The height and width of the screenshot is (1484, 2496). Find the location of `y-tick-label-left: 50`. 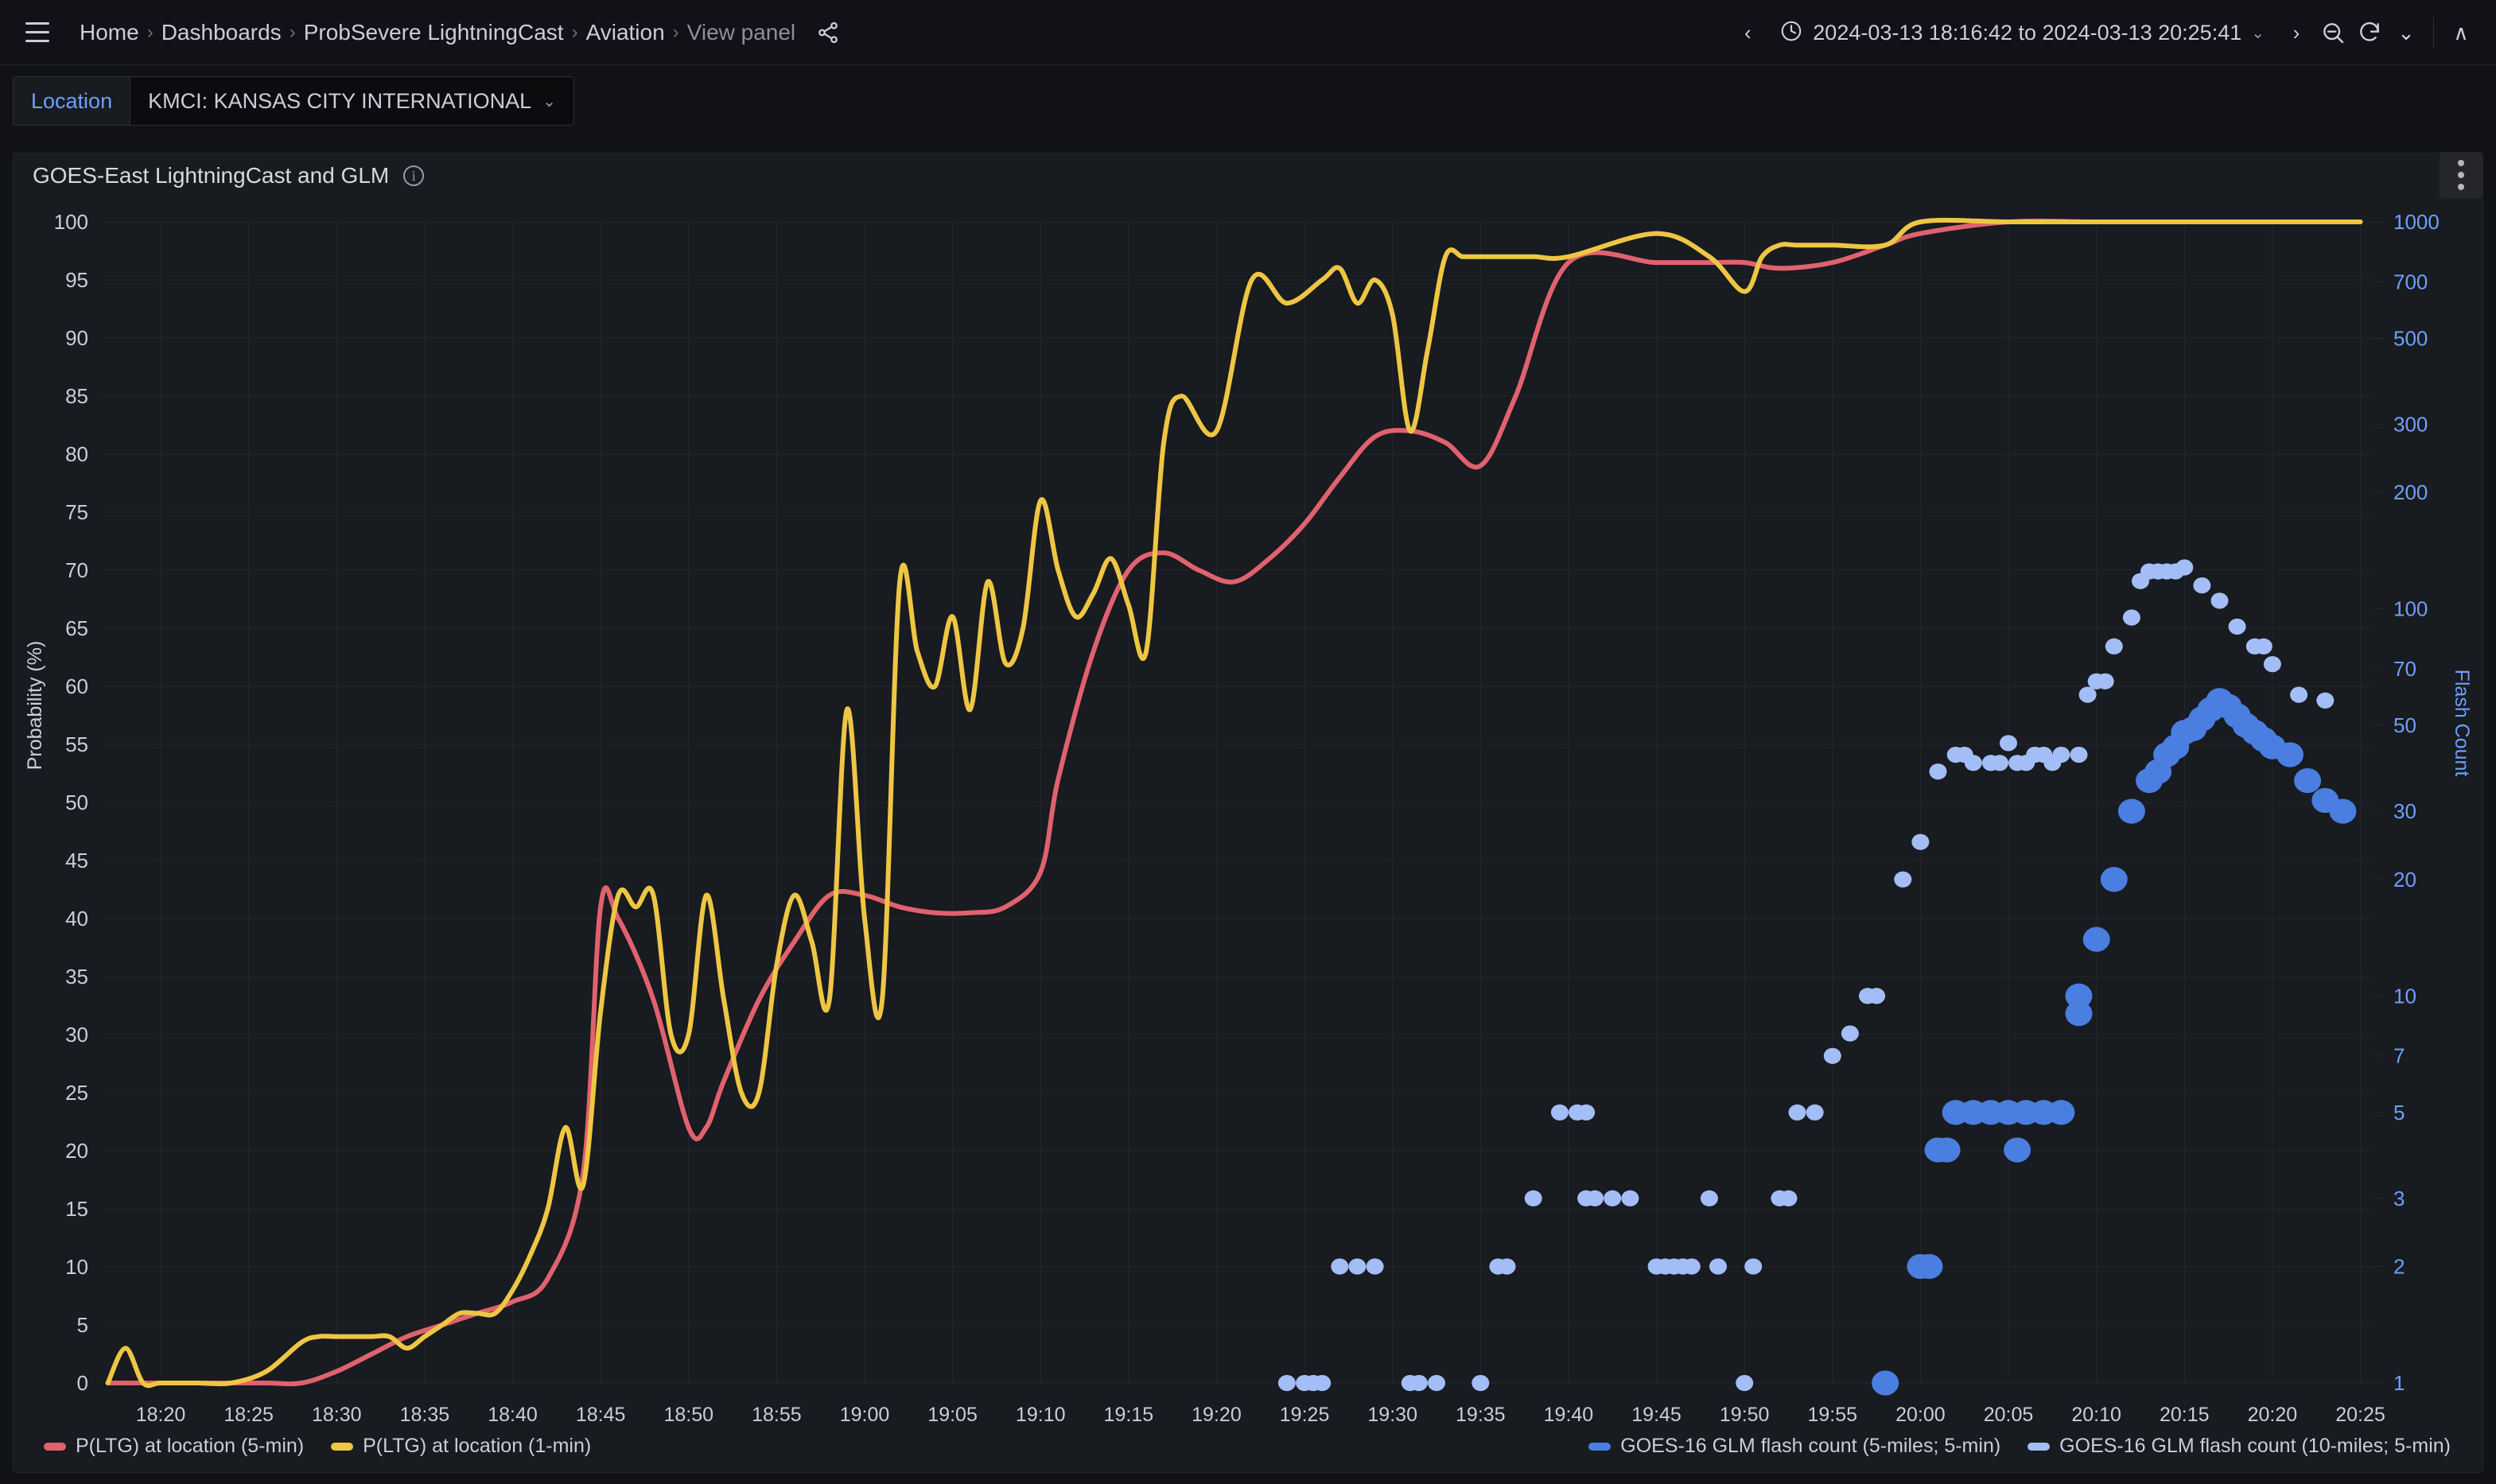

y-tick-label-left: 50 is located at coordinates (76, 802).